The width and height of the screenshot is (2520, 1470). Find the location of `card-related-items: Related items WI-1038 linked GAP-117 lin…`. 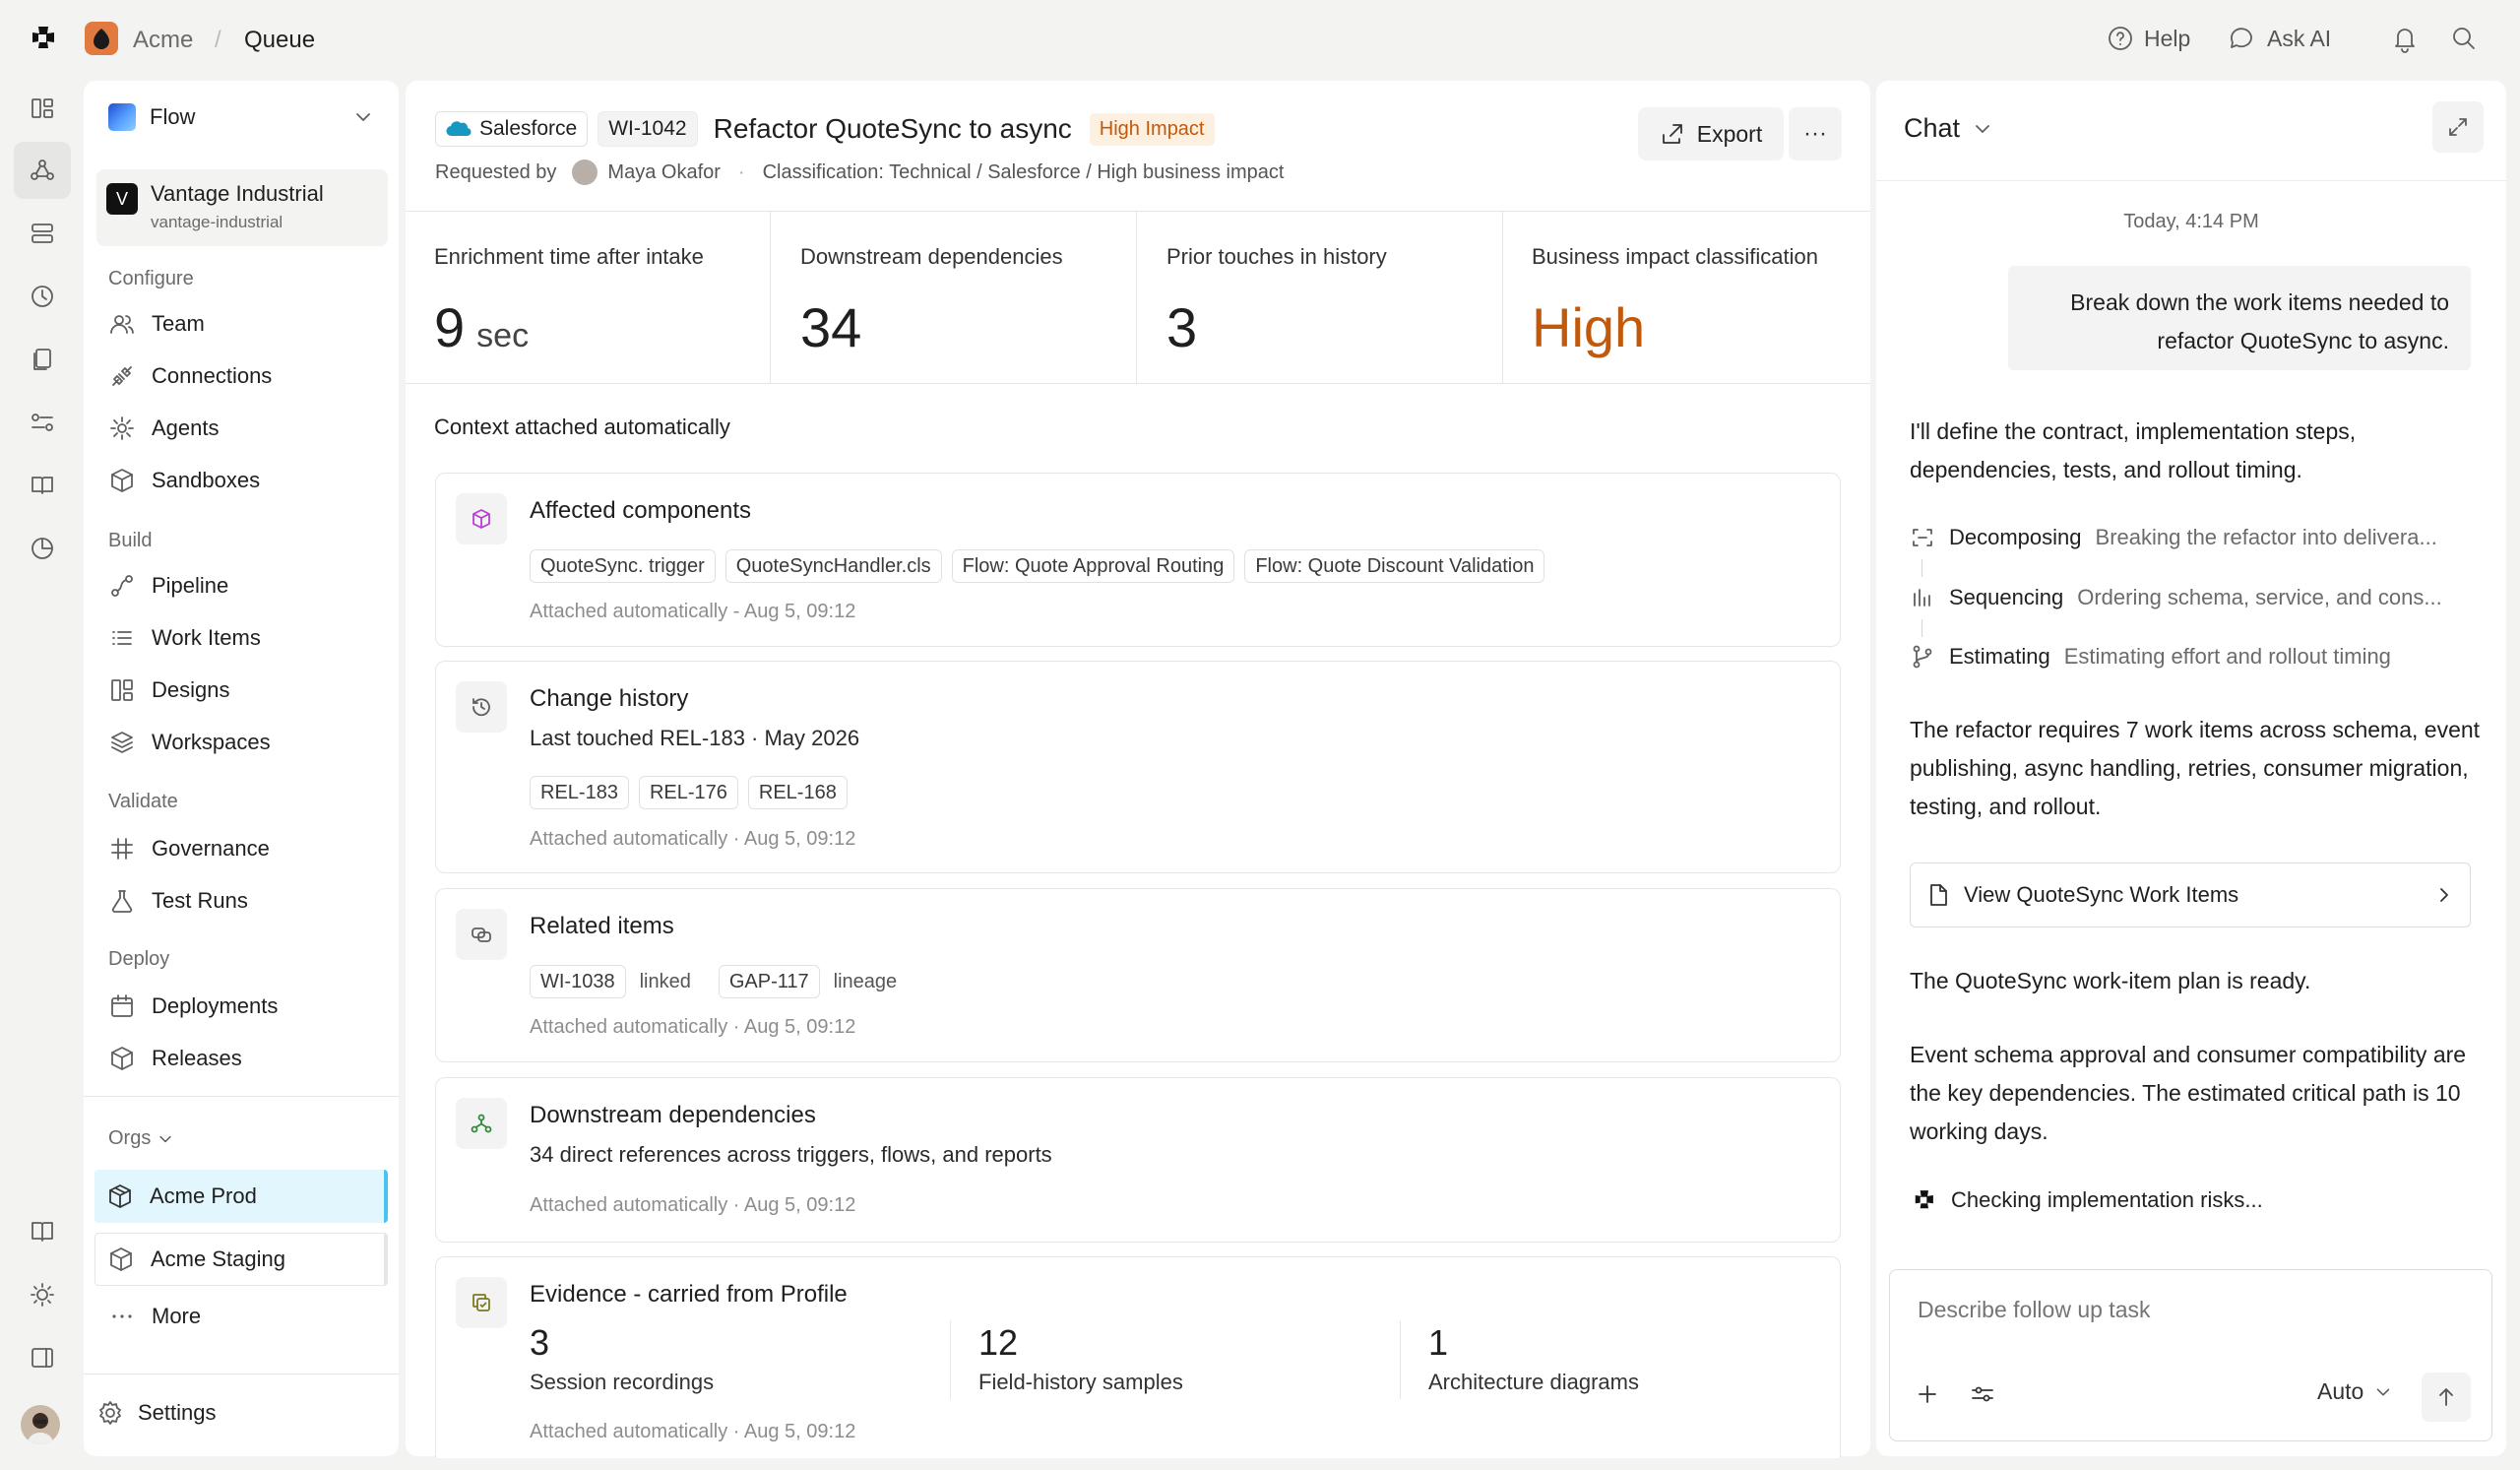

card-related-items: Related items WI-1038 linked GAP-117 lin… is located at coordinates (1138, 975).